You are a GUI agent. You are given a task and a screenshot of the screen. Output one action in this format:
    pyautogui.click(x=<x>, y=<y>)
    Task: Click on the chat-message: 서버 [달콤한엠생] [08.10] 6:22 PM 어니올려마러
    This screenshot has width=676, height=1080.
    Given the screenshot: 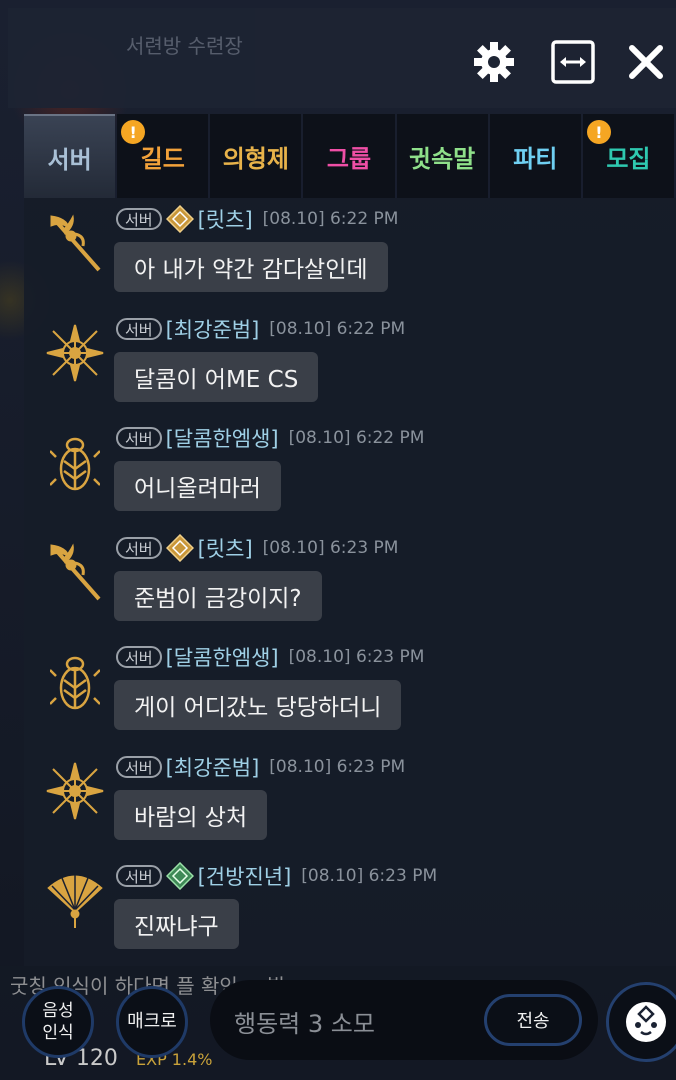 What is the action you would take?
    pyautogui.click(x=350, y=472)
    